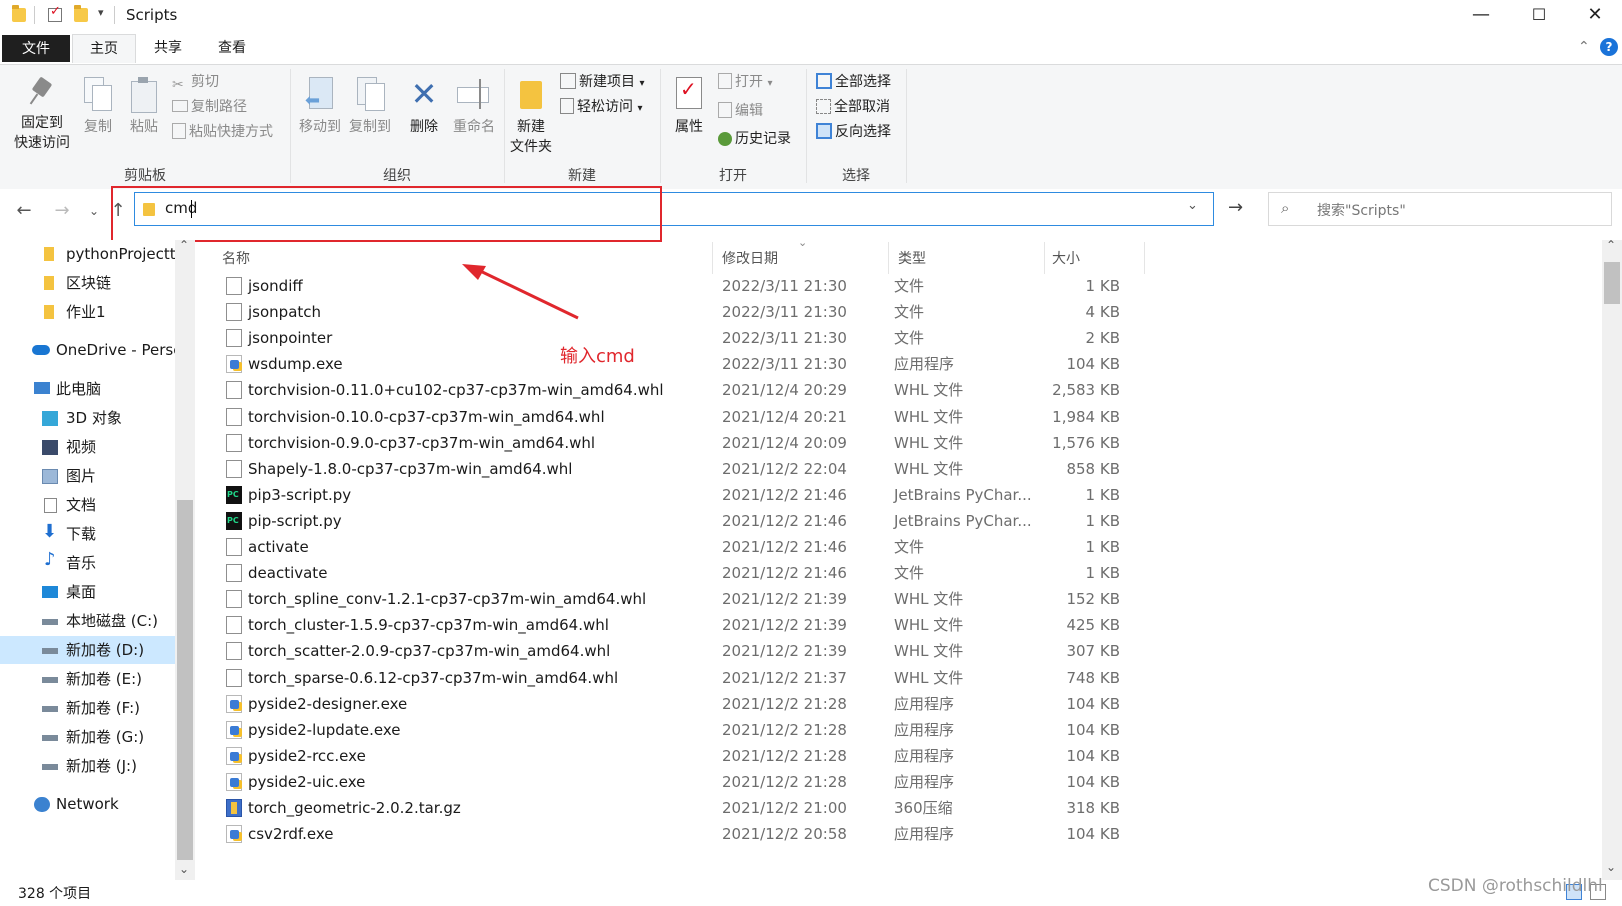 This screenshot has width=1622, height=906. Describe the element at coordinates (853, 82) in the screenshot. I see `select-all-button: 全部选择` at that location.